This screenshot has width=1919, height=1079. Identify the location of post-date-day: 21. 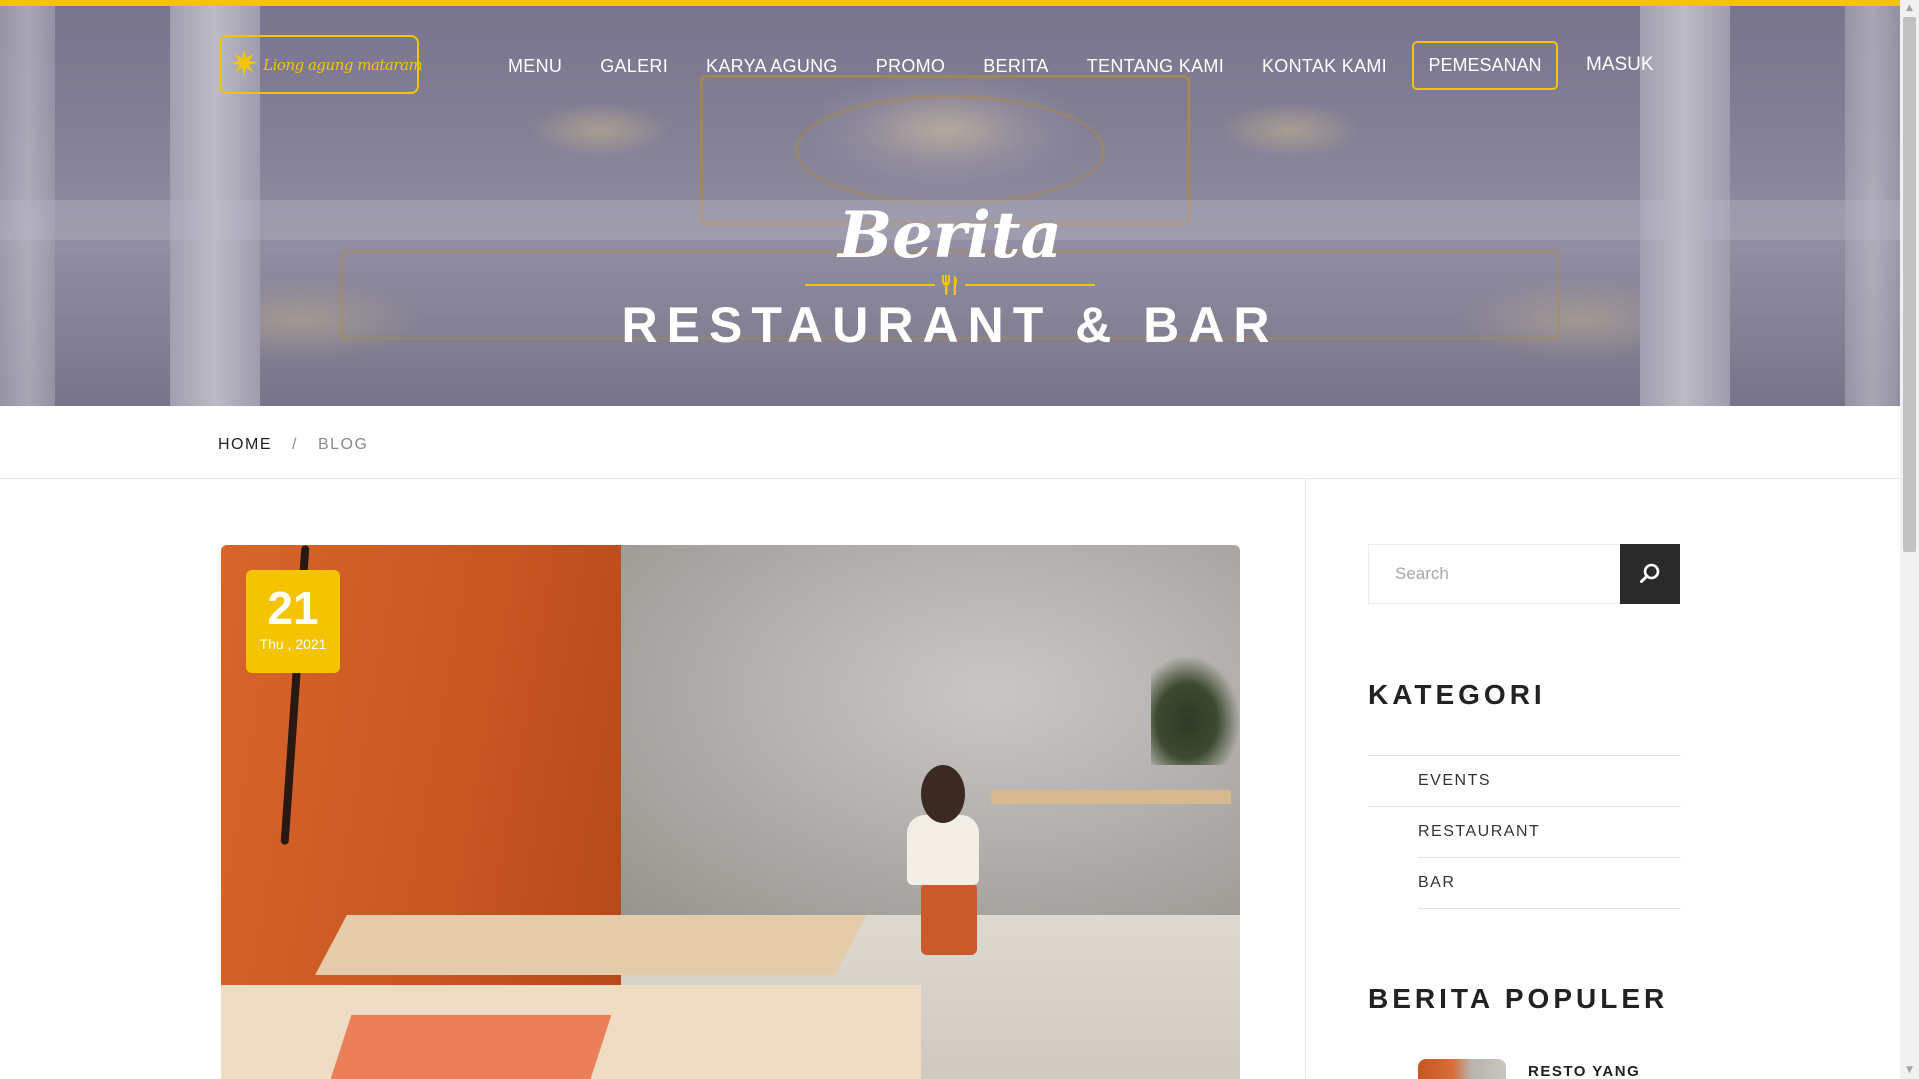
(293, 608).